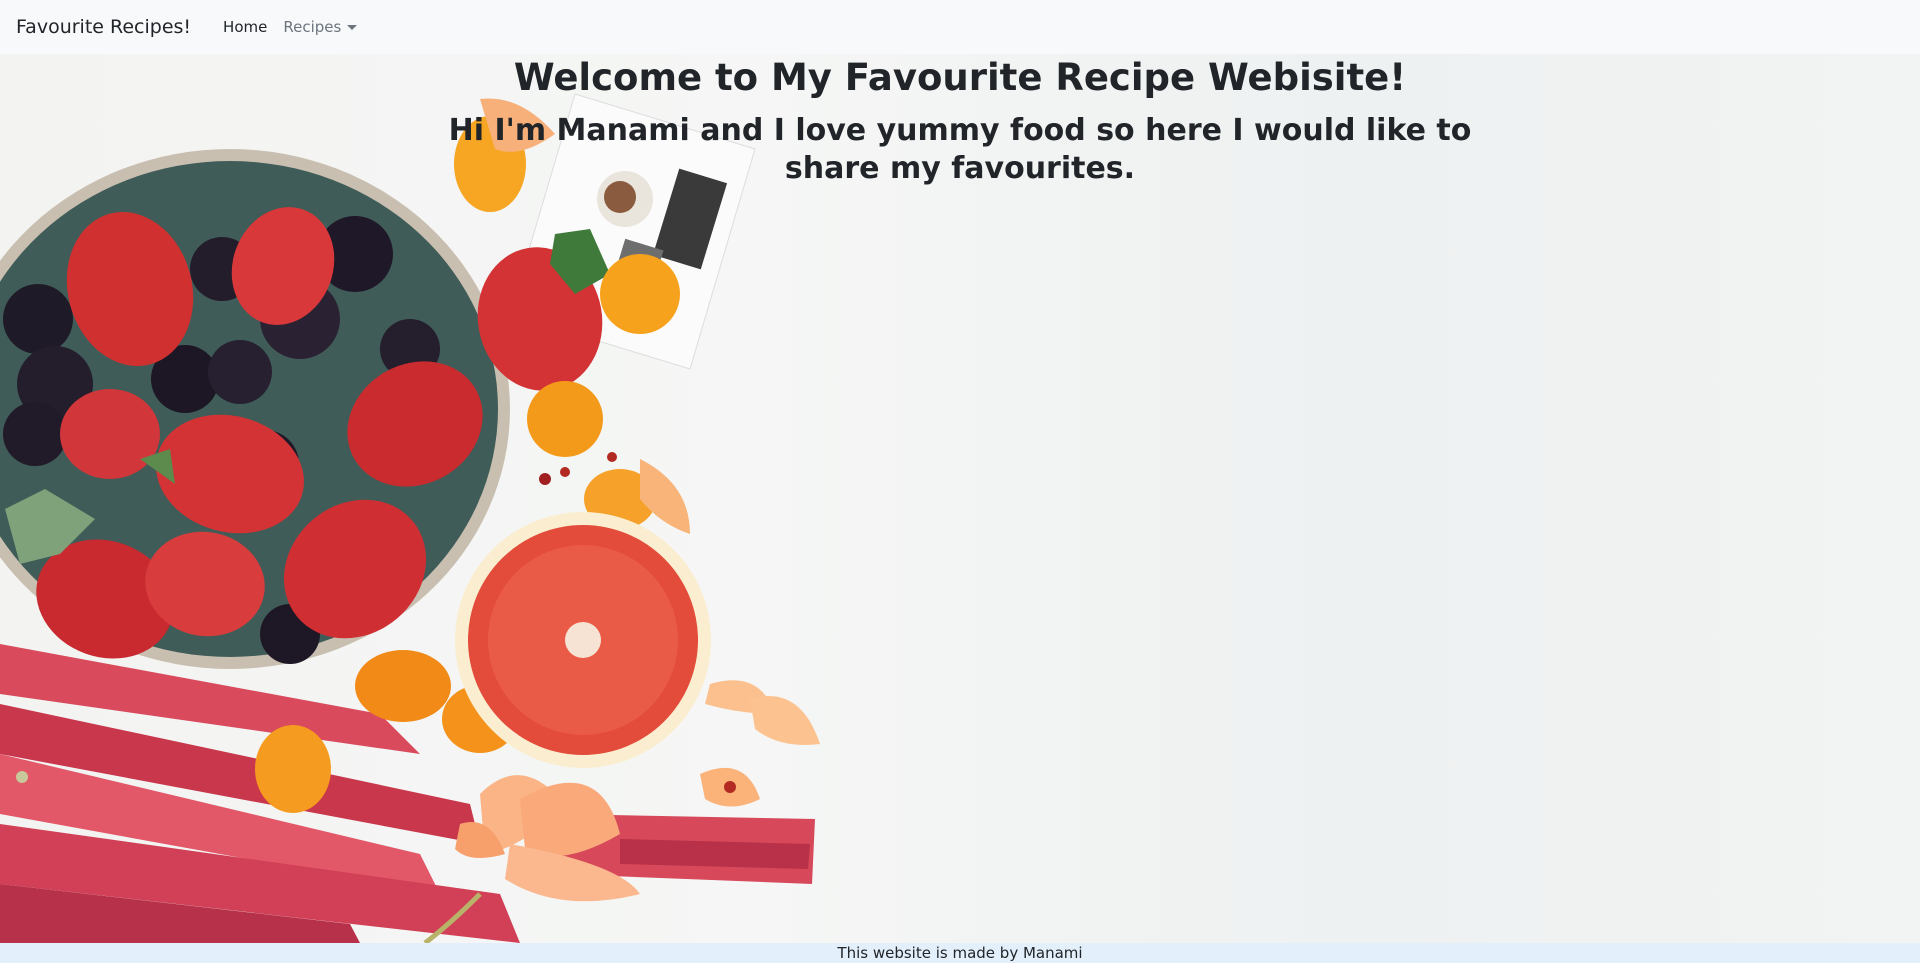 The height and width of the screenshot is (963, 1920). Describe the element at coordinates (960, 27) in the screenshot. I see `navbar: Favourite Recipes! Home Recipes` at that location.